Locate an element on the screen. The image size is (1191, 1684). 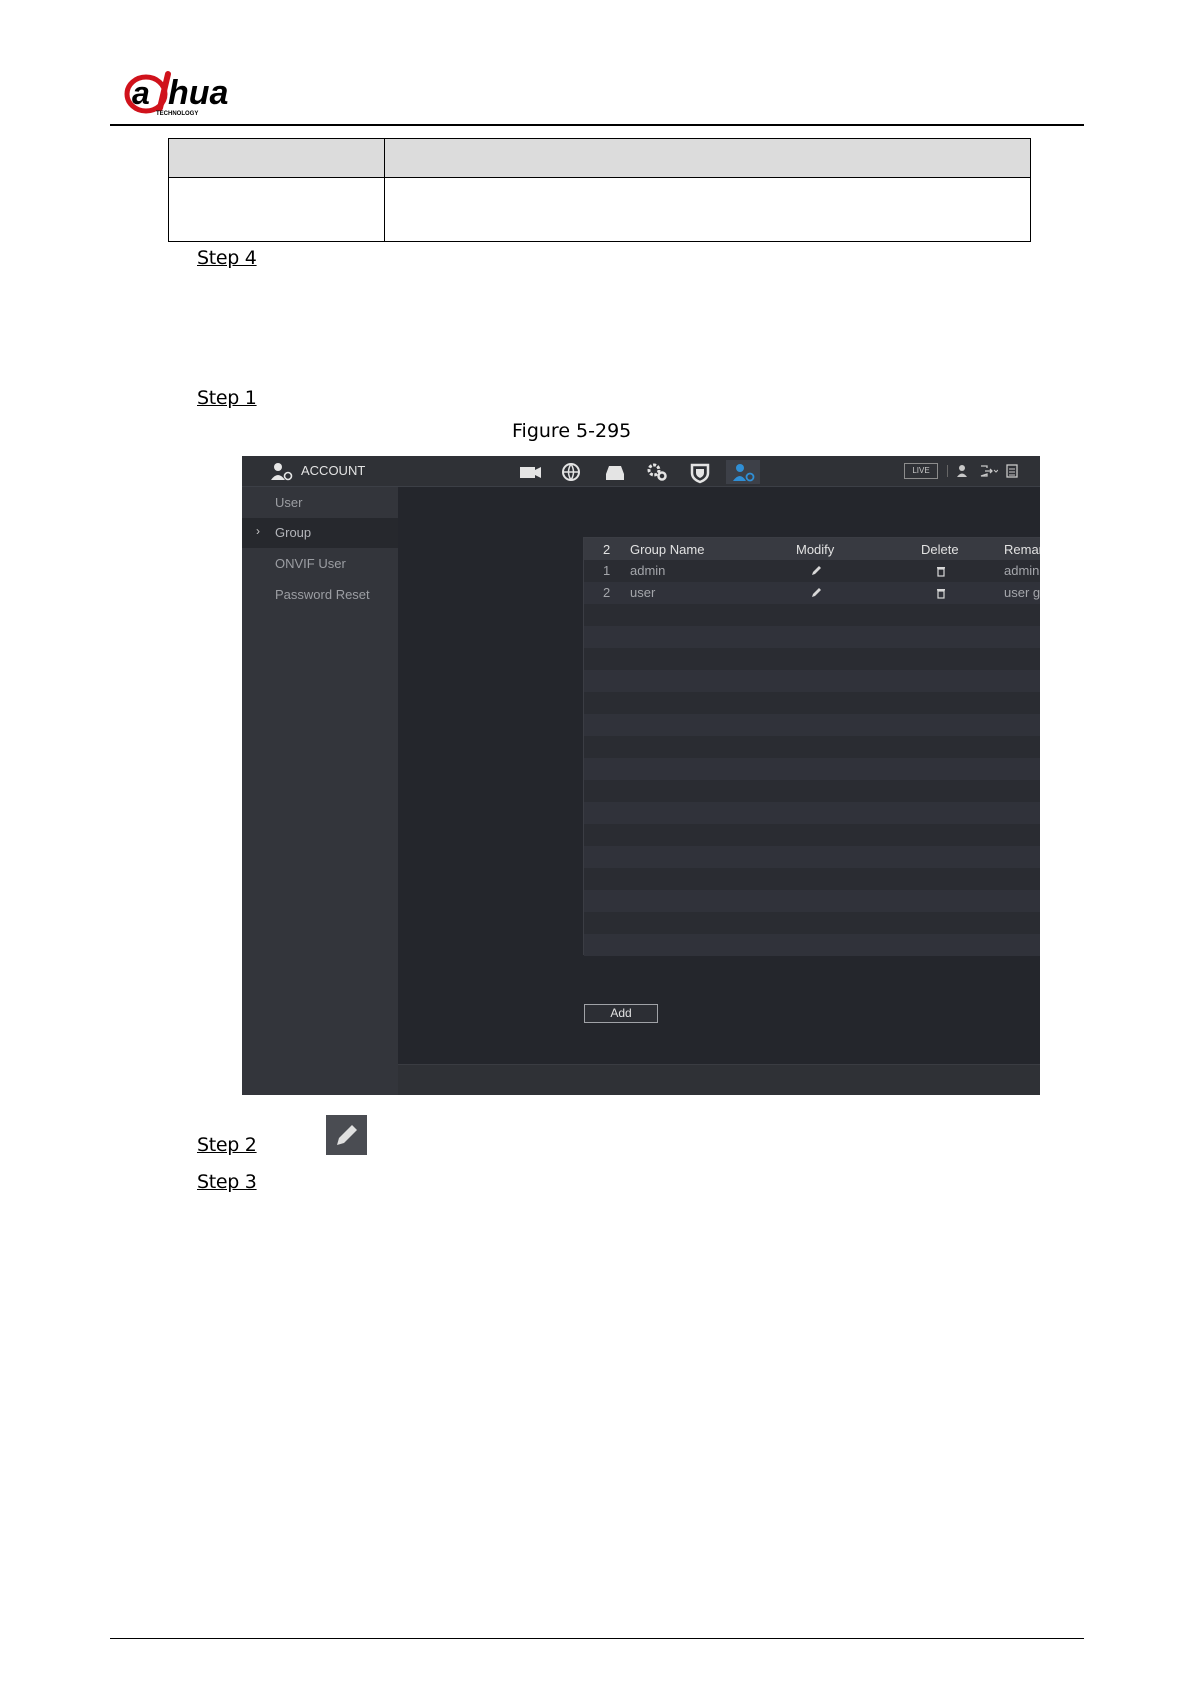
table-header: 2 Group Name Modify Delete Remarks is located at coordinates (812, 549).